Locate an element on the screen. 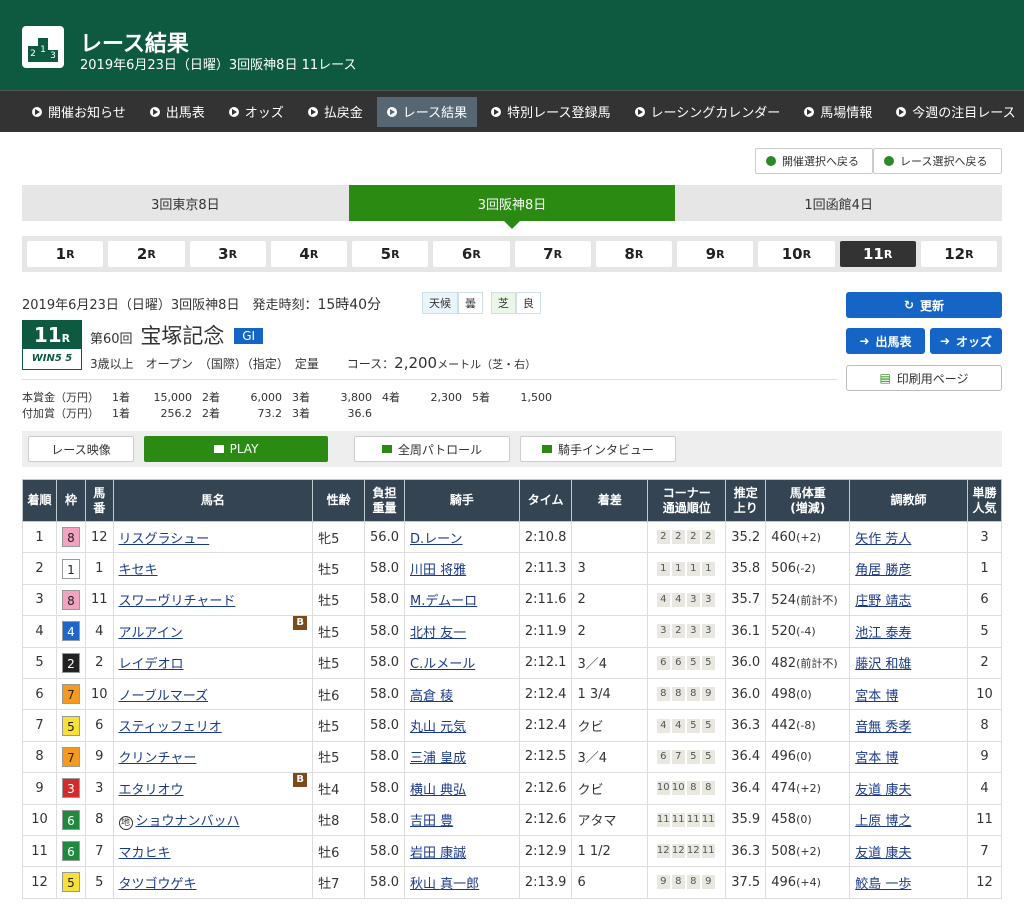 This screenshot has height=908, width=1024. jockey-link: 三浦 皇成 is located at coordinates (438, 758).